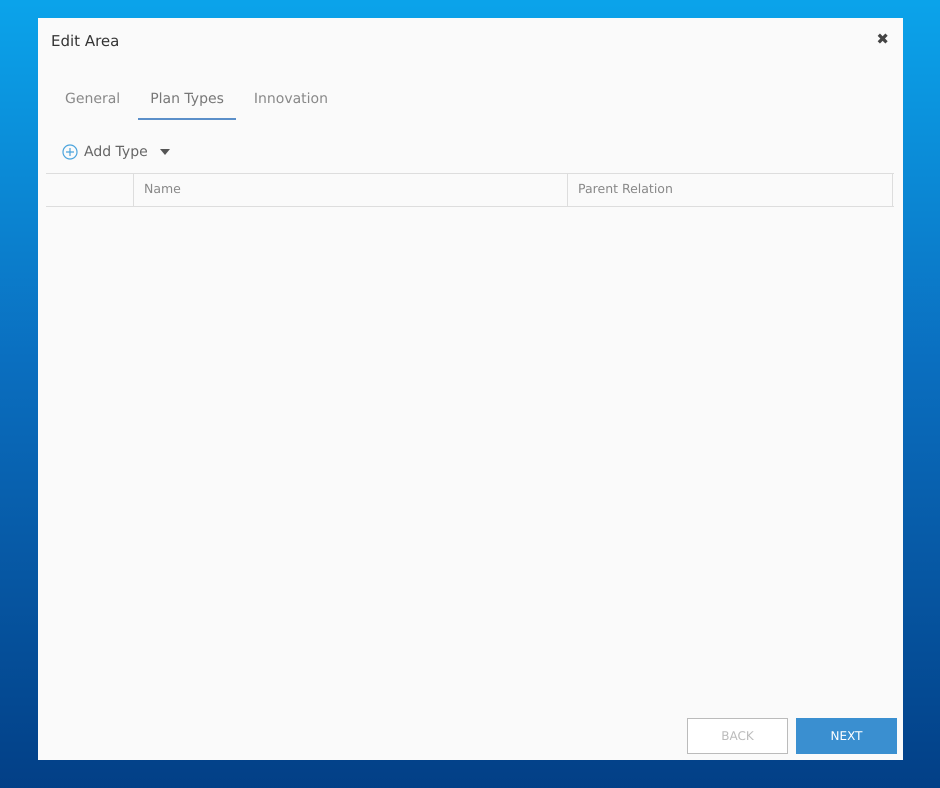 The width and height of the screenshot is (940, 788). I want to click on caret-icon, so click(165, 152).